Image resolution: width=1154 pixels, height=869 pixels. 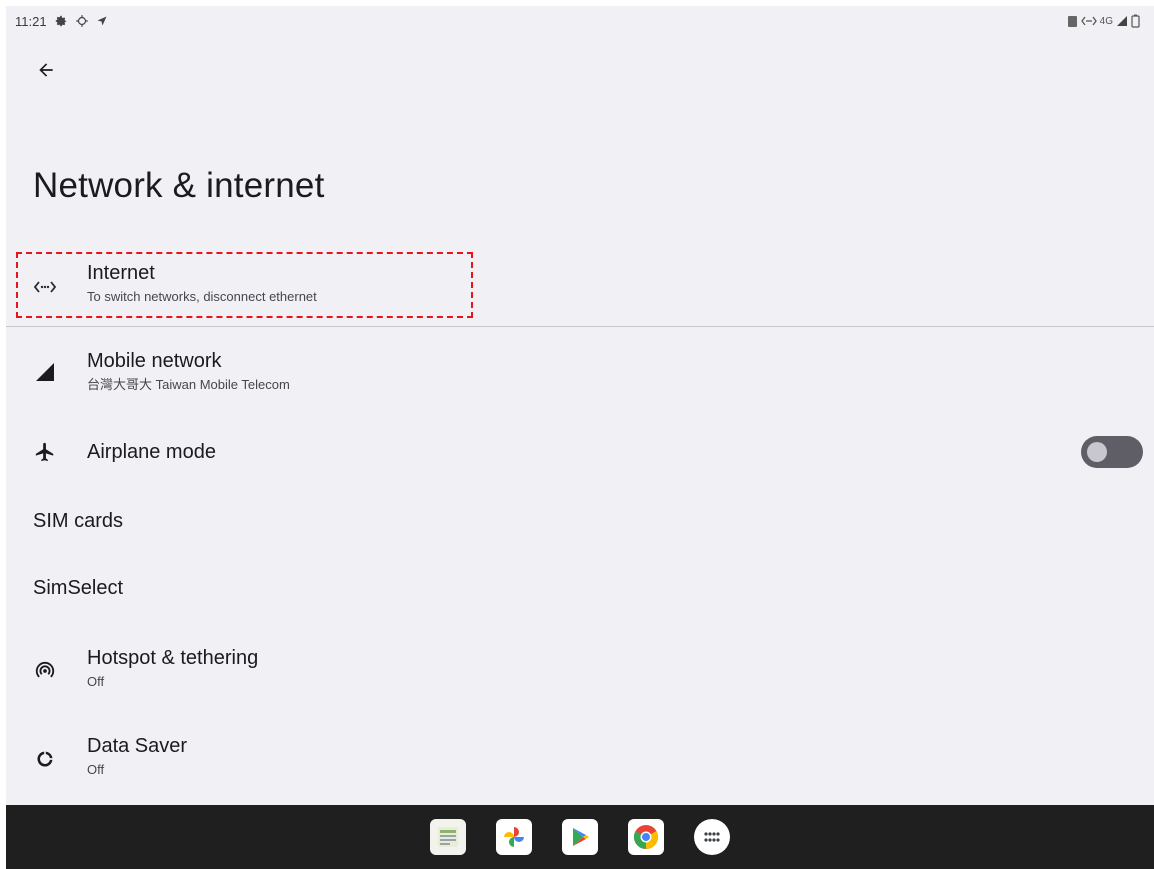 I want to click on status-right: 4G, so click(x=1103, y=21).